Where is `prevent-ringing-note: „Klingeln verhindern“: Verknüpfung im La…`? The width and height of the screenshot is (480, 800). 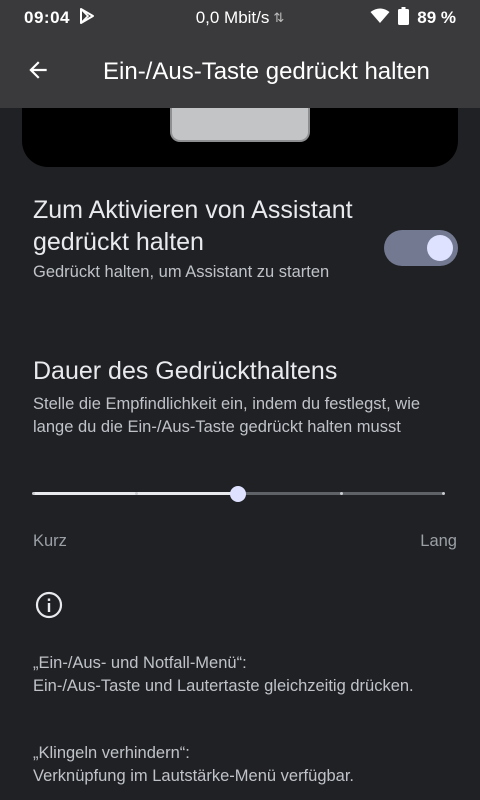
prevent-ringing-note: „Klingeln verhindern“: Verknüpfung im La… is located at coordinates (248, 765).